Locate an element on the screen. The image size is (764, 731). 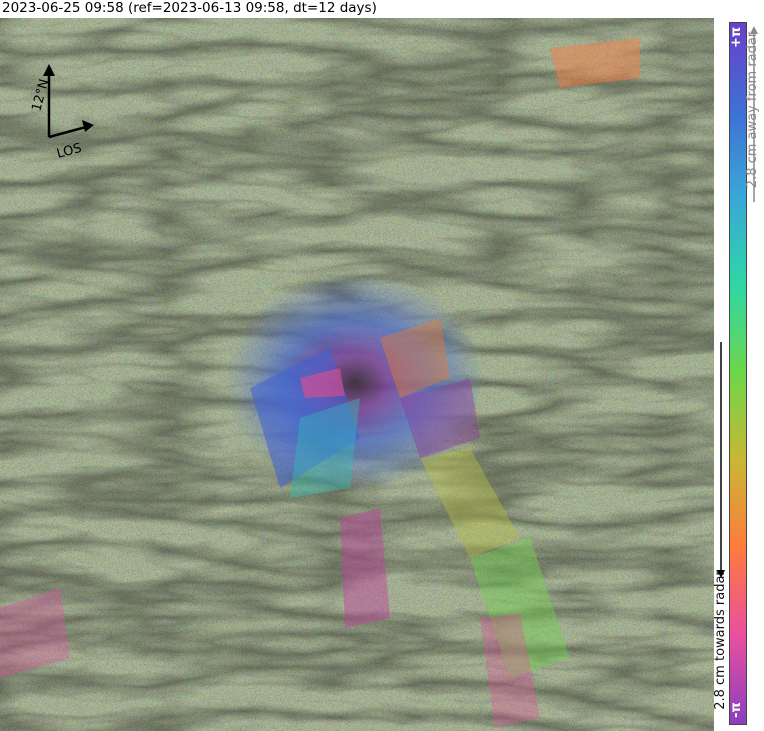
colorbar-arrows-left is located at coordinates (721, 460).